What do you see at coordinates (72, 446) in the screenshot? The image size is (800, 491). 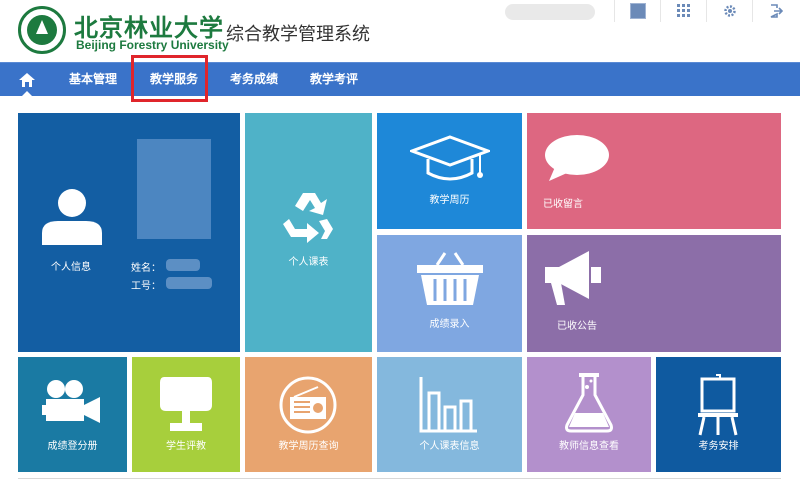 I see `grade-register-label: 成绩登分册` at bounding box center [72, 446].